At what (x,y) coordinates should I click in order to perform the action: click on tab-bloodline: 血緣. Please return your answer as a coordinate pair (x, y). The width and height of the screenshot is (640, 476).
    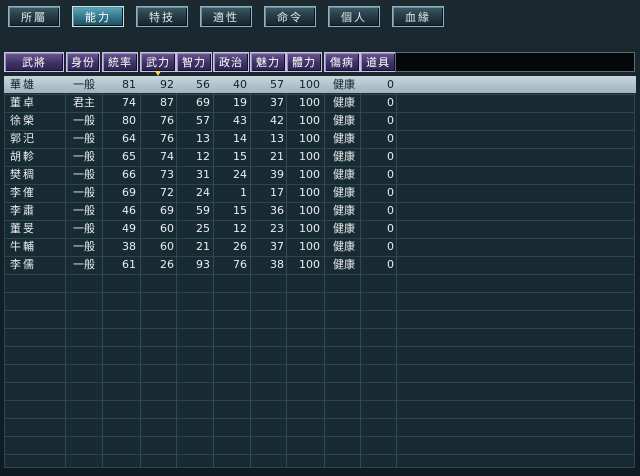
    Looking at the image, I should click on (418, 16).